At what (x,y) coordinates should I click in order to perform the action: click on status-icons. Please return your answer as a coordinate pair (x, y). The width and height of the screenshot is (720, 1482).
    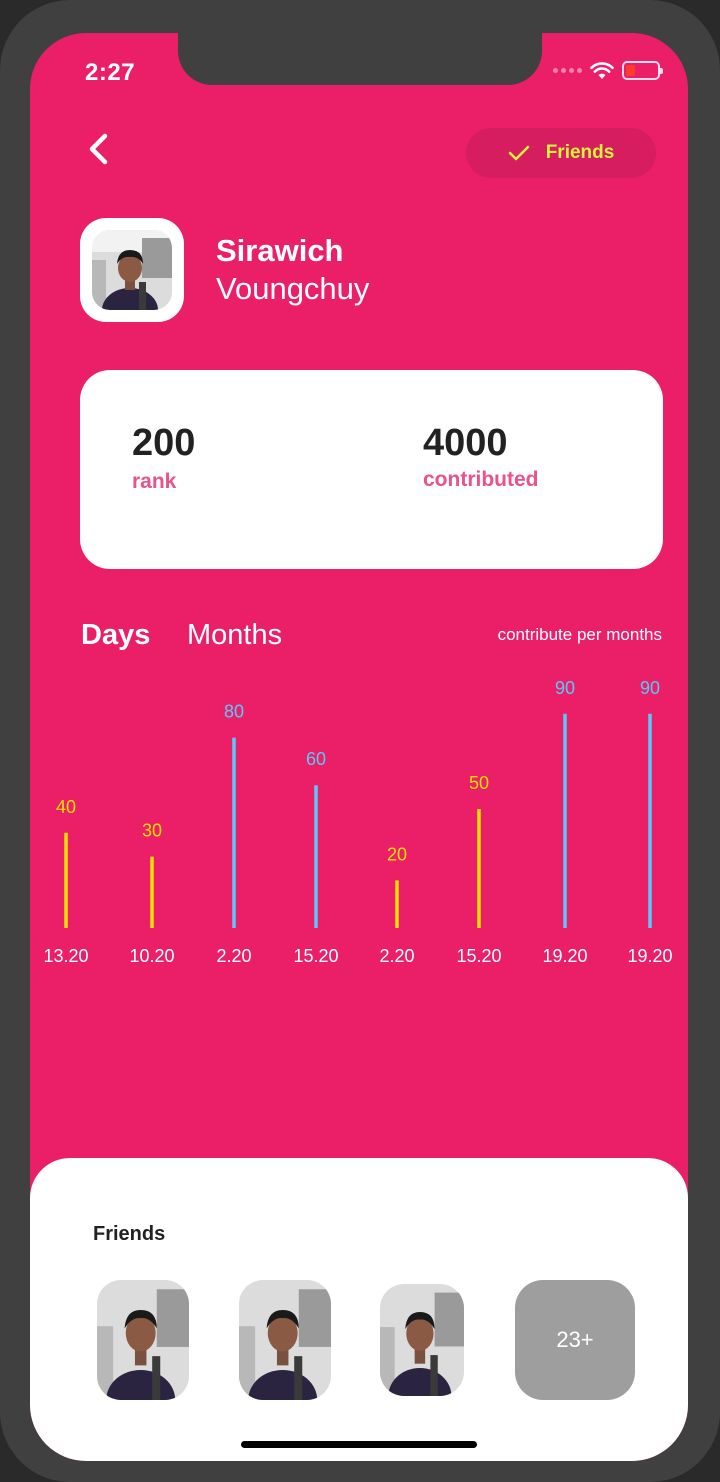
    Looking at the image, I should click on (608, 70).